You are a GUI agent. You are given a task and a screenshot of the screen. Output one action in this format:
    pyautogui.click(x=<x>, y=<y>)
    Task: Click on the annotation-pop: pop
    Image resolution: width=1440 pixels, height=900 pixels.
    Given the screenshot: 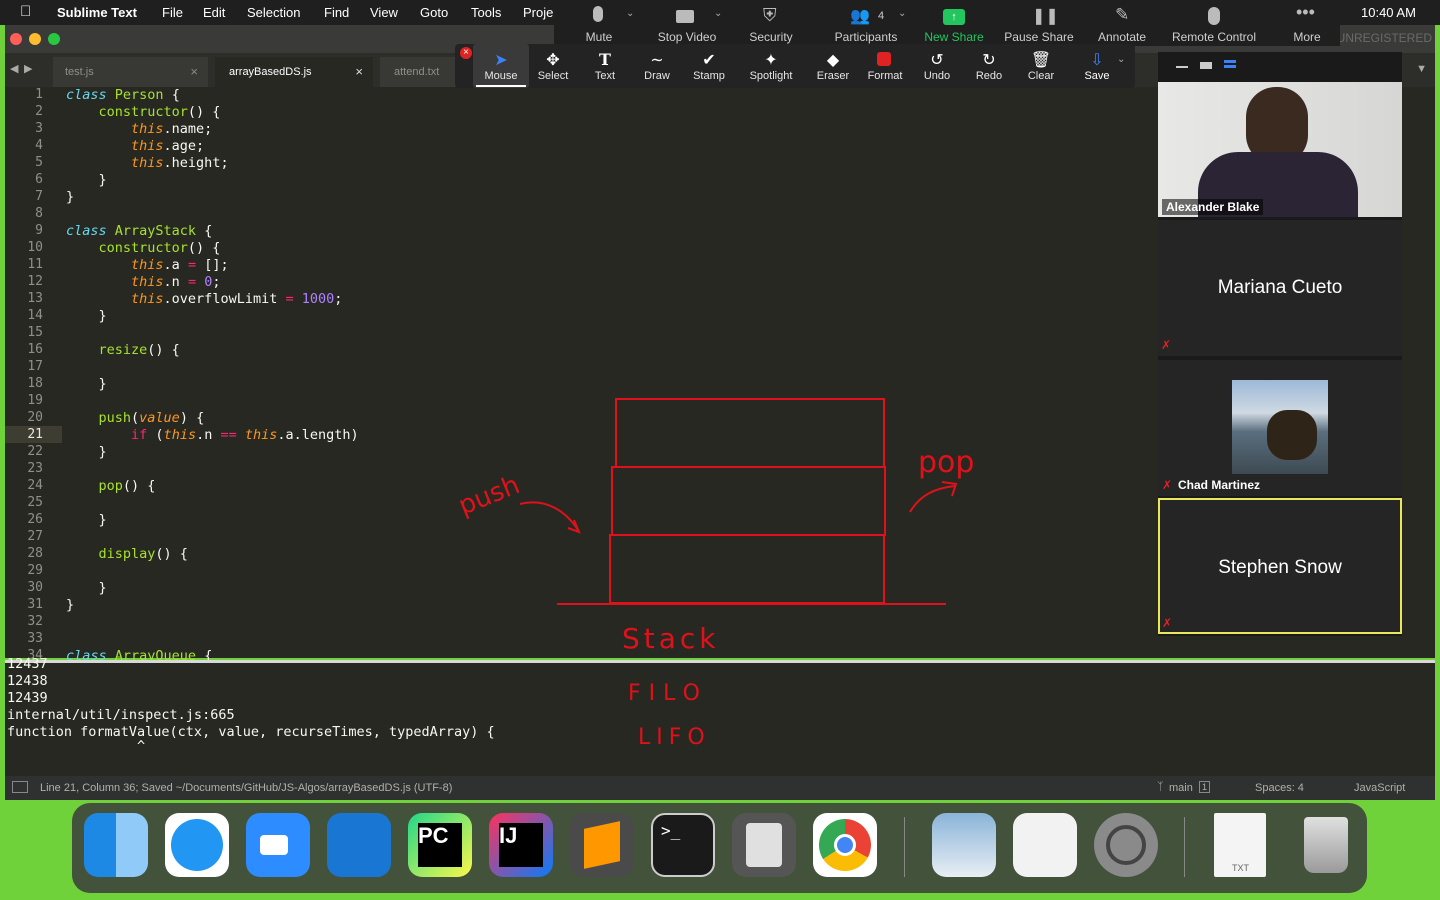 What is the action you would take?
    pyautogui.click(x=946, y=462)
    